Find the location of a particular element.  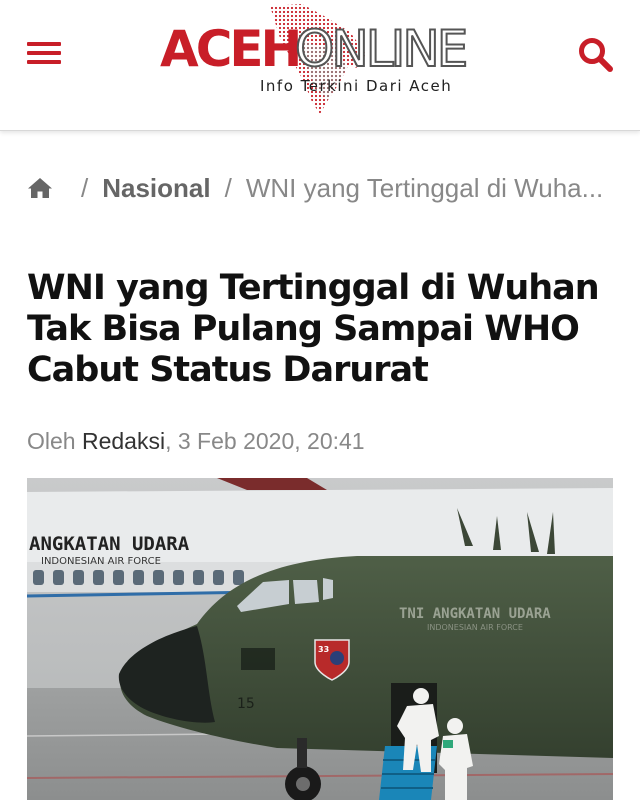

home-icon is located at coordinates (40, 188).